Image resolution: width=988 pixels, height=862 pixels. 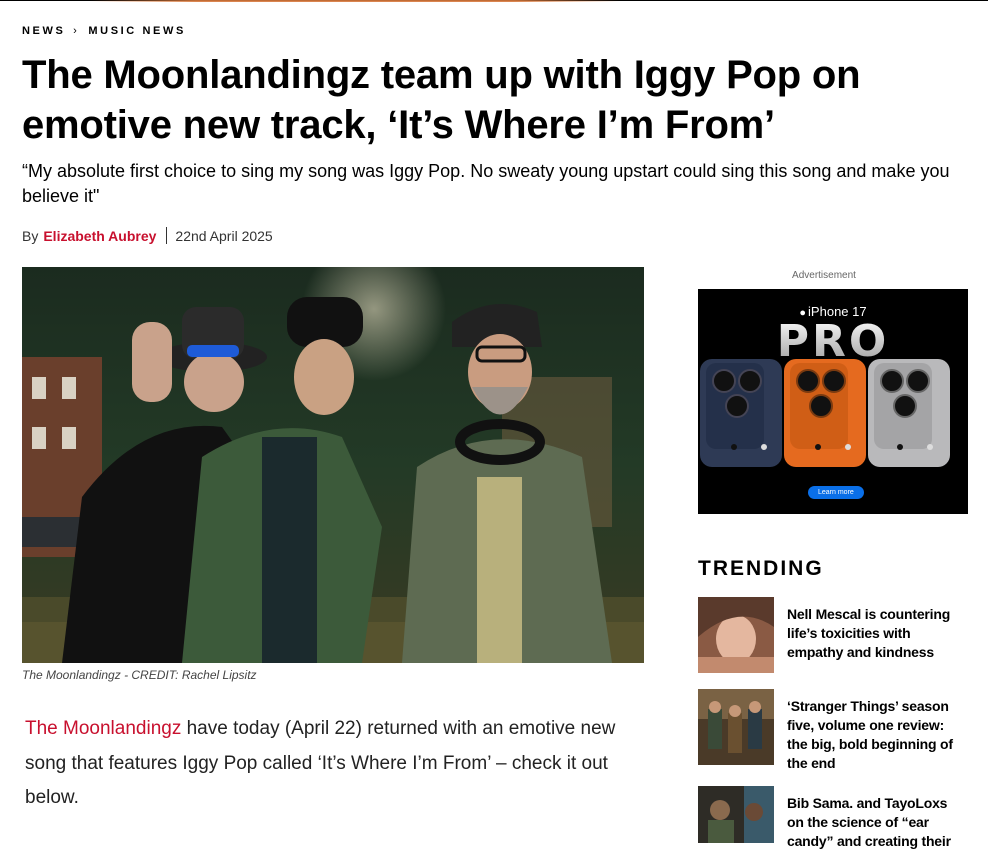 What do you see at coordinates (43, 31) in the screenshot?
I see `breadcrumb-news: NEWS` at bounding box center [43, 31].